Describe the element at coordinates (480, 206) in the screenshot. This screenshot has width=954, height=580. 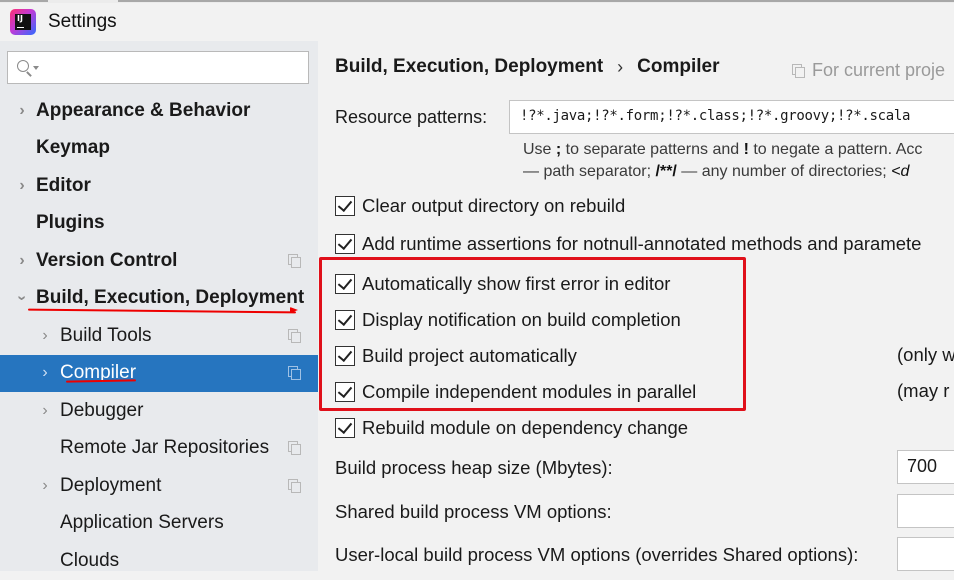
I see `checkbox-clear-output-directory: Clear output directory on rebuild` at that location.